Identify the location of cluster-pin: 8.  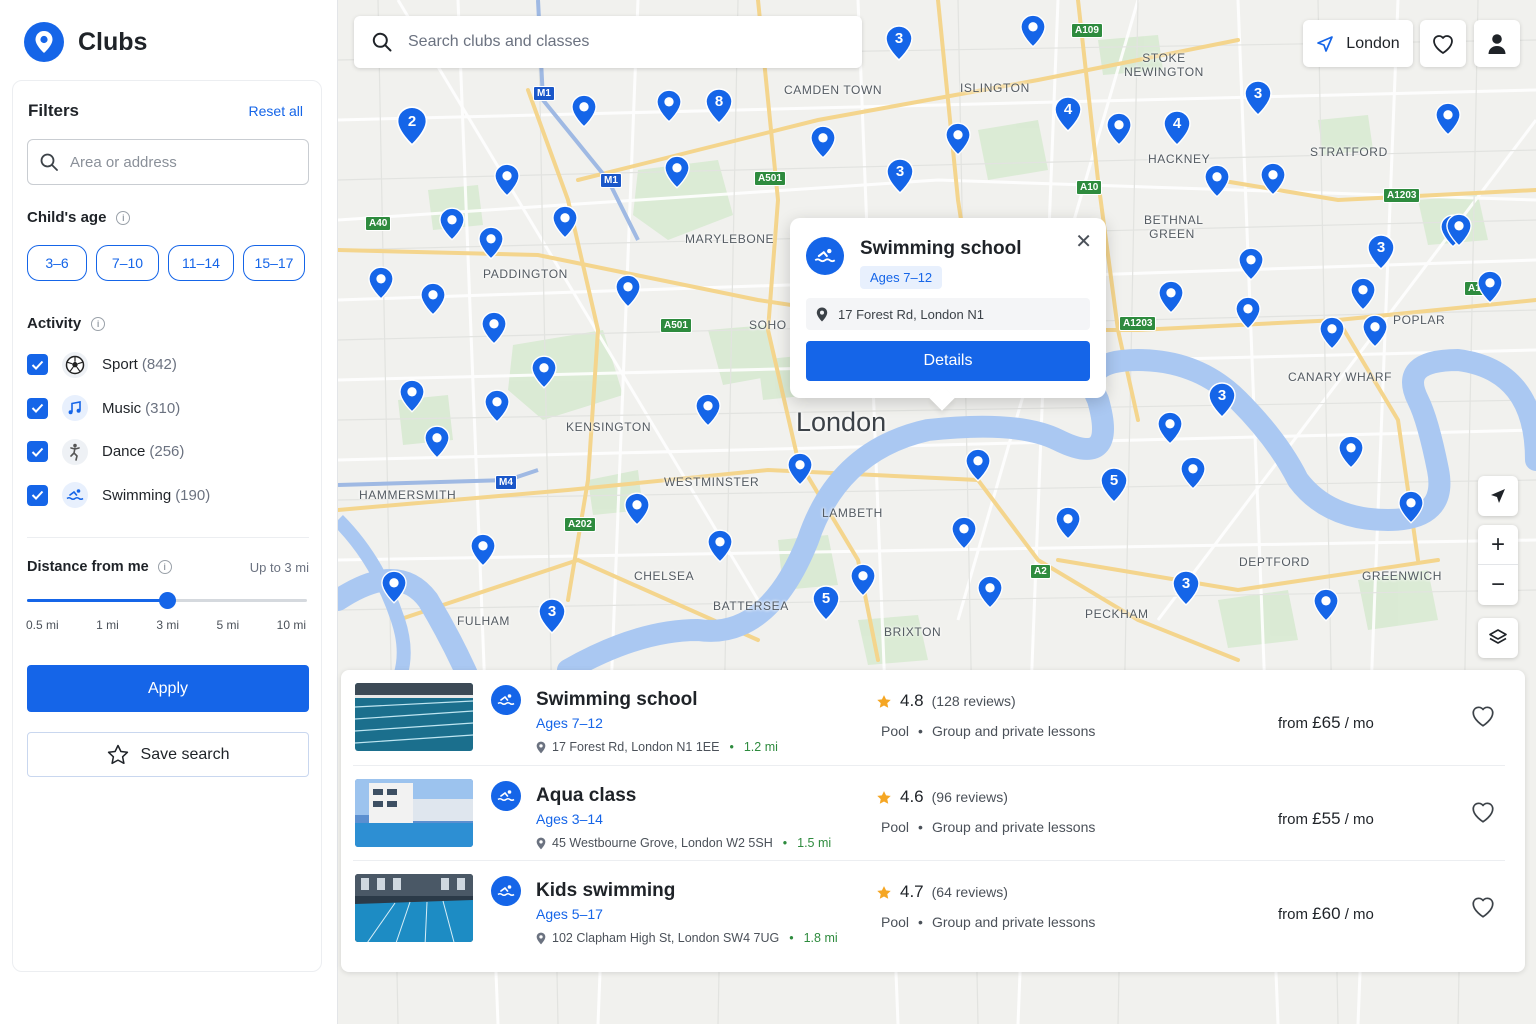
(719, 106).